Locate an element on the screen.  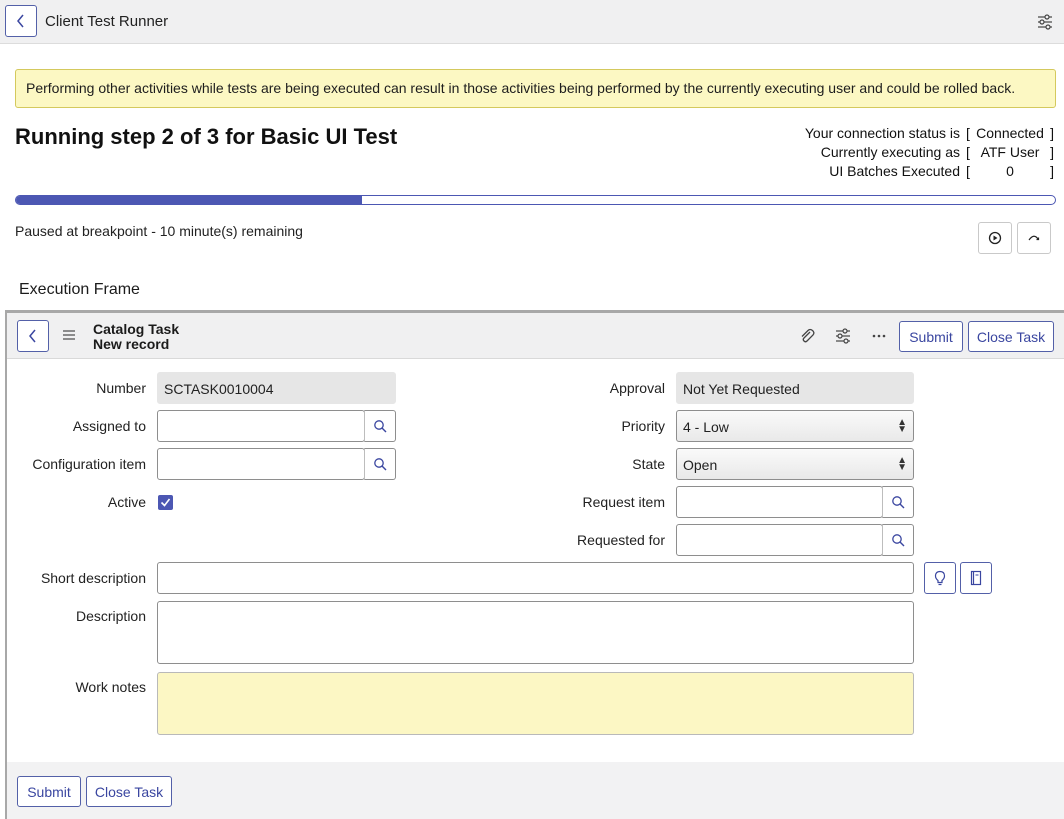
more-options-icon is located at coordinates (879, 336).